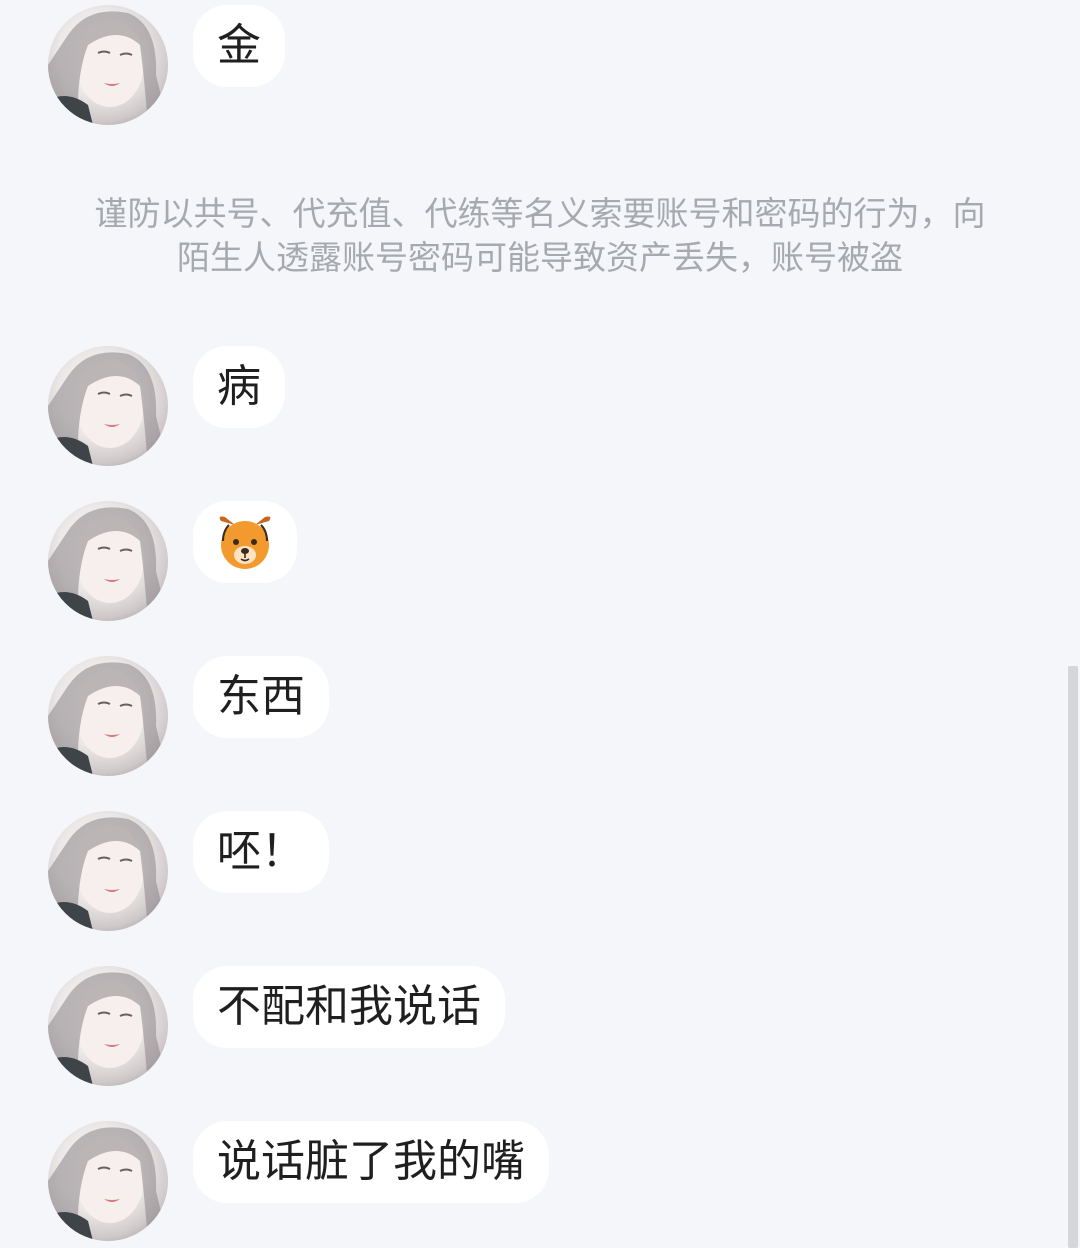 The height and width of the screenshot is (1248, 1080). What do you see at coordinates (261, 852) in the screenshot?
I see `message-bubble: 呸！` at bounding box center [261, 852].